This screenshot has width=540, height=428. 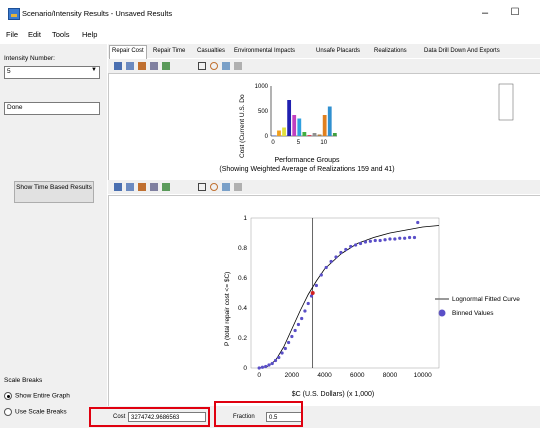 I want to click on bar-xtick-label: 10, so click(x=323, y=143).